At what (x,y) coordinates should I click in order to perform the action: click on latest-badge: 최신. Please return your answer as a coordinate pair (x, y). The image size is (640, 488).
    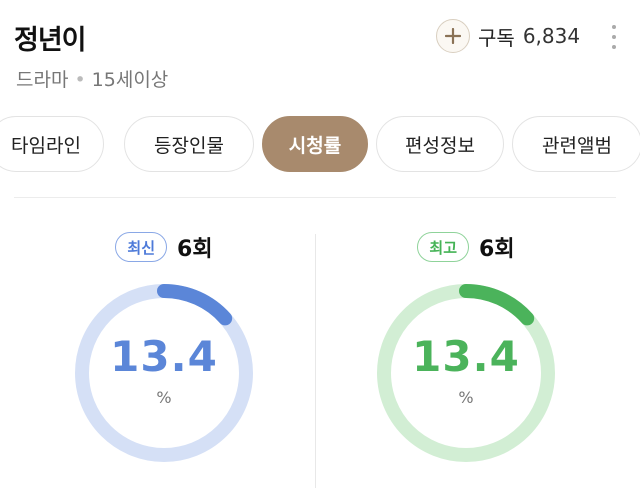
    Looking at the image, I should click on (141, 247).